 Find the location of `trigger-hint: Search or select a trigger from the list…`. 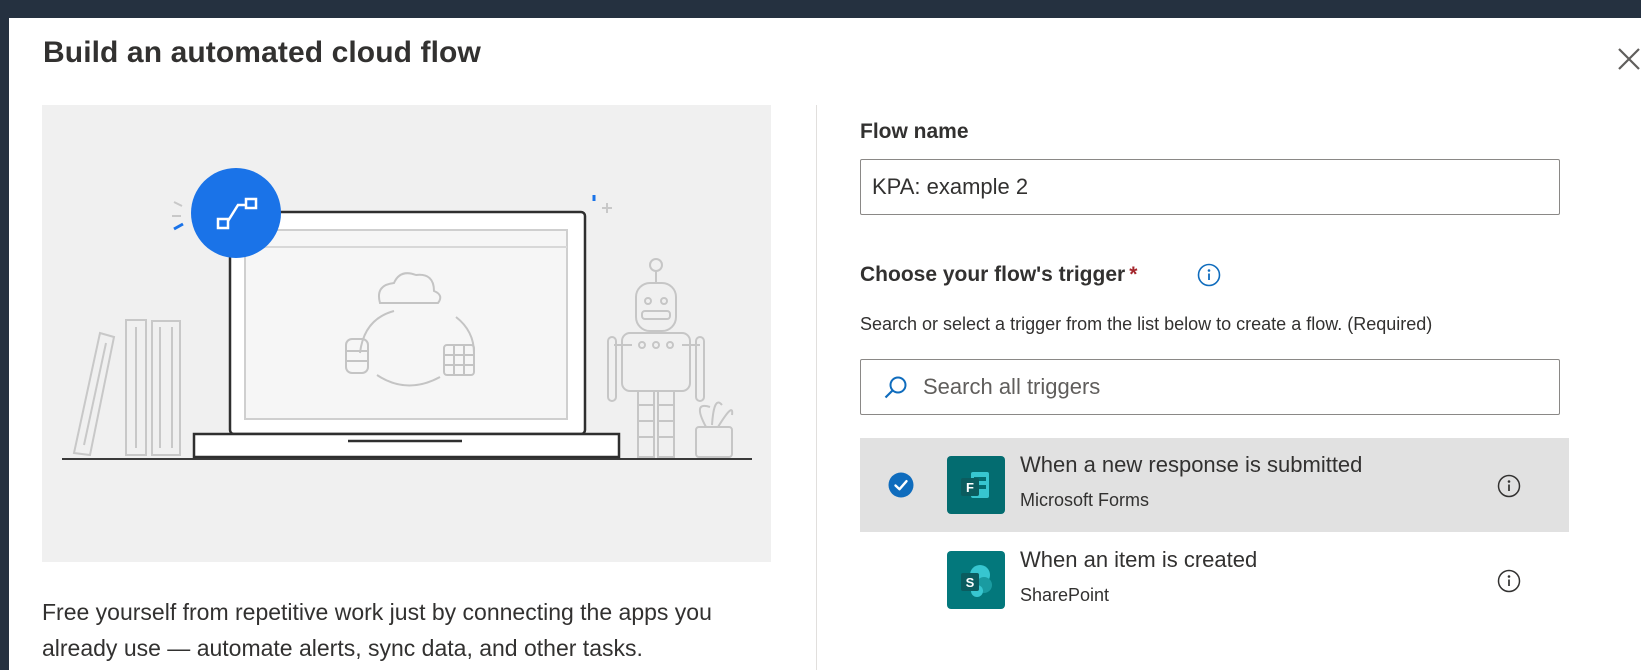

trigger-hint: Search or select a trigger from the list… is located at coordinates (1146, 324).